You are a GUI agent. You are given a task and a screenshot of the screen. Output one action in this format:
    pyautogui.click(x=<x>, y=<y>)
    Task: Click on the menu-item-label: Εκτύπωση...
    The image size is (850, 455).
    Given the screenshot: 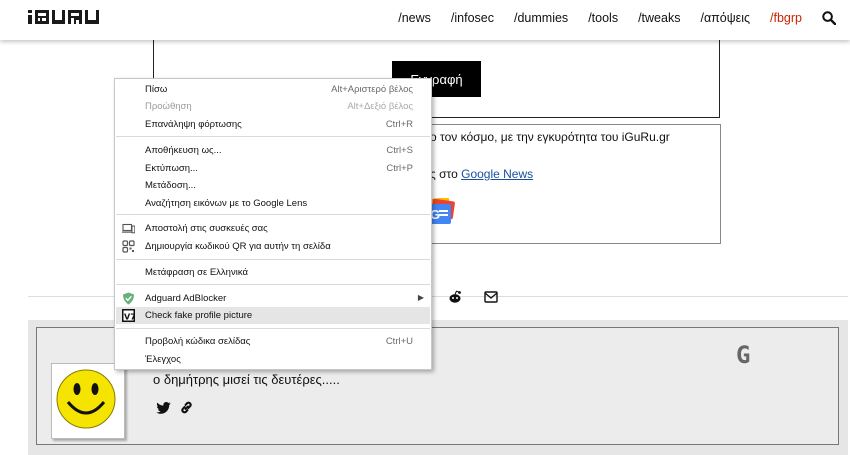 What is the action you would take?
    pyautogui.click(x=171, y=168)
    